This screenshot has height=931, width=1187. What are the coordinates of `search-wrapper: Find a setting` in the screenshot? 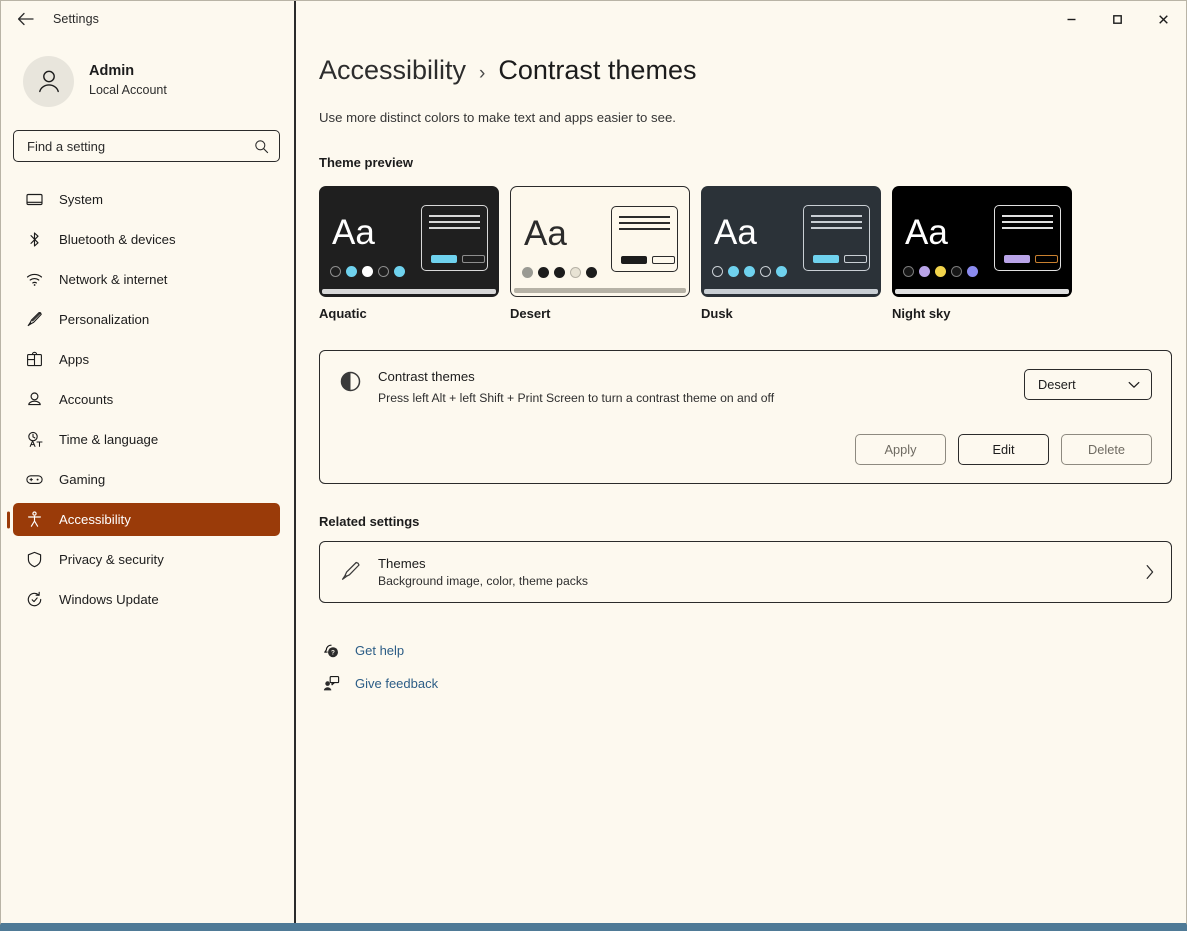 It's located at (147, 135).